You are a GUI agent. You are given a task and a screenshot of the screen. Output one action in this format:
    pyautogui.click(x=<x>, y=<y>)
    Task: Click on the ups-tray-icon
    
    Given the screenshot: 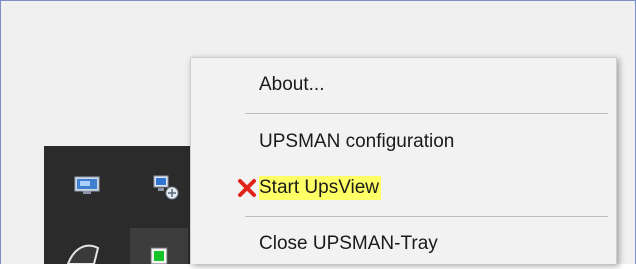 What is the action you would take?
    pyautogui.click(x=83, y=251)
    